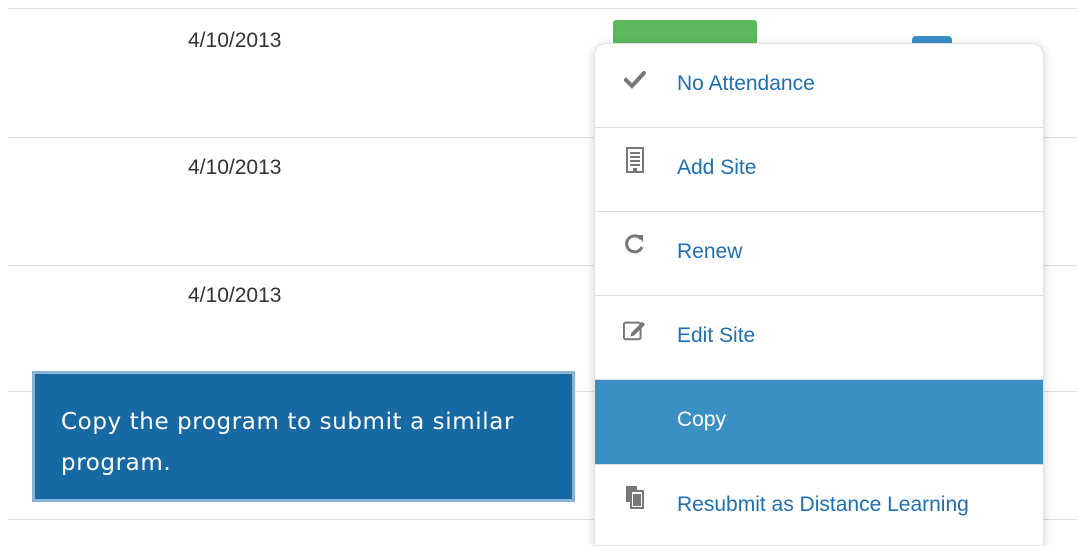 This screenshot has width=1077, height=546. I want to click on menu-item-no-attendance: No Attendance, so click(819, 86).